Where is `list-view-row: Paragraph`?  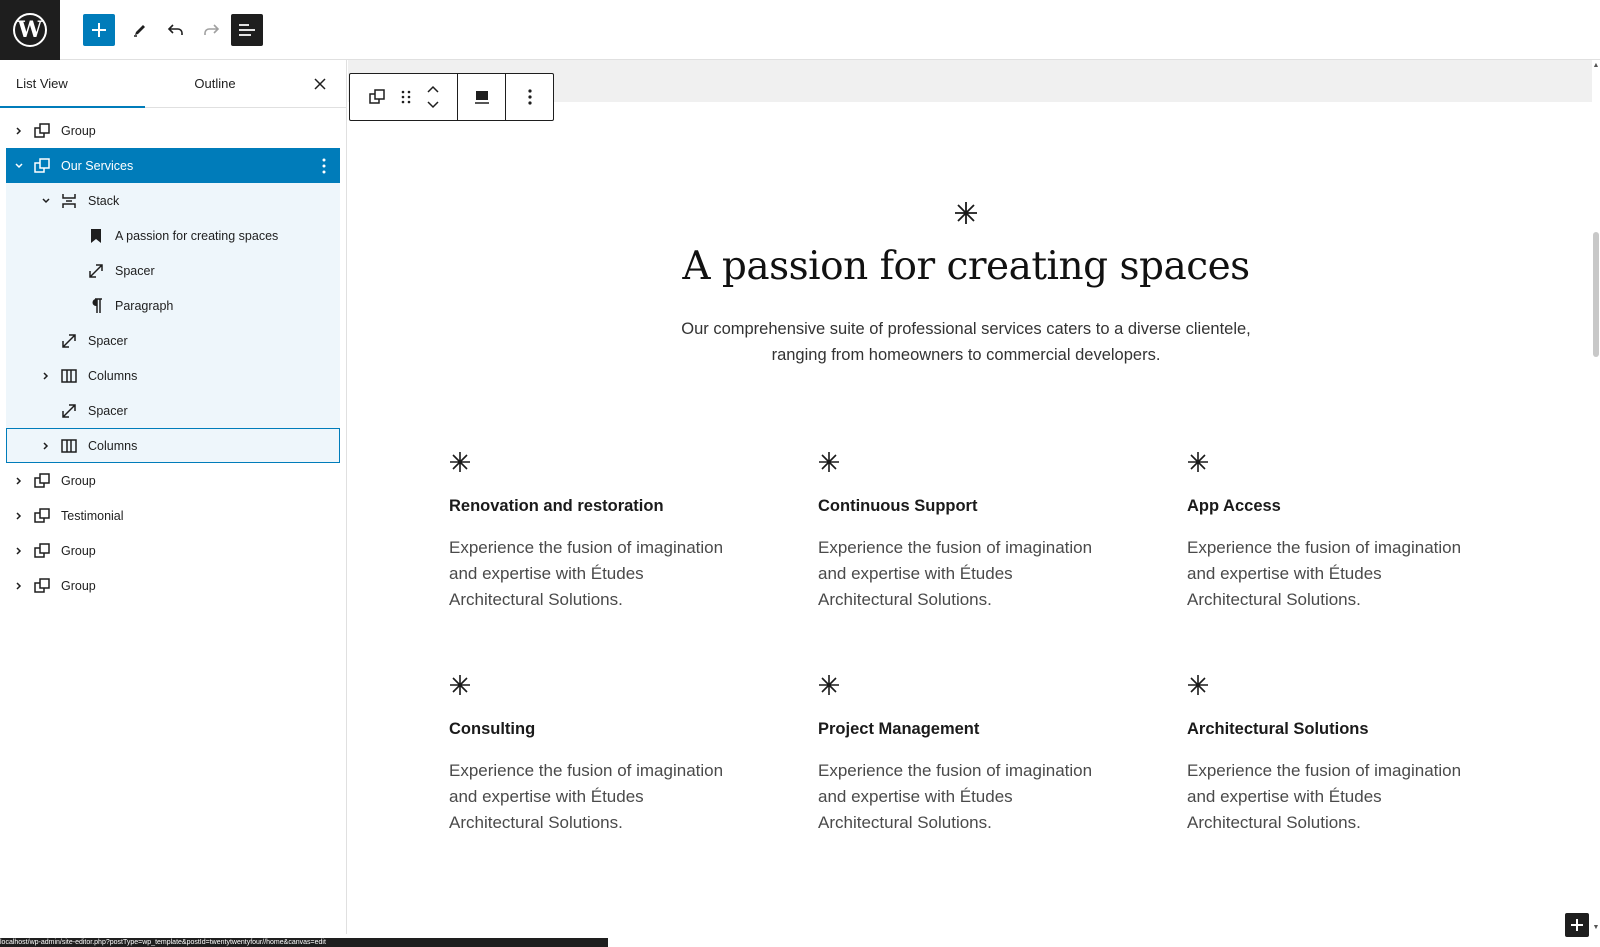 list-view-row: Paragraph is located at coordinates (173, 305).